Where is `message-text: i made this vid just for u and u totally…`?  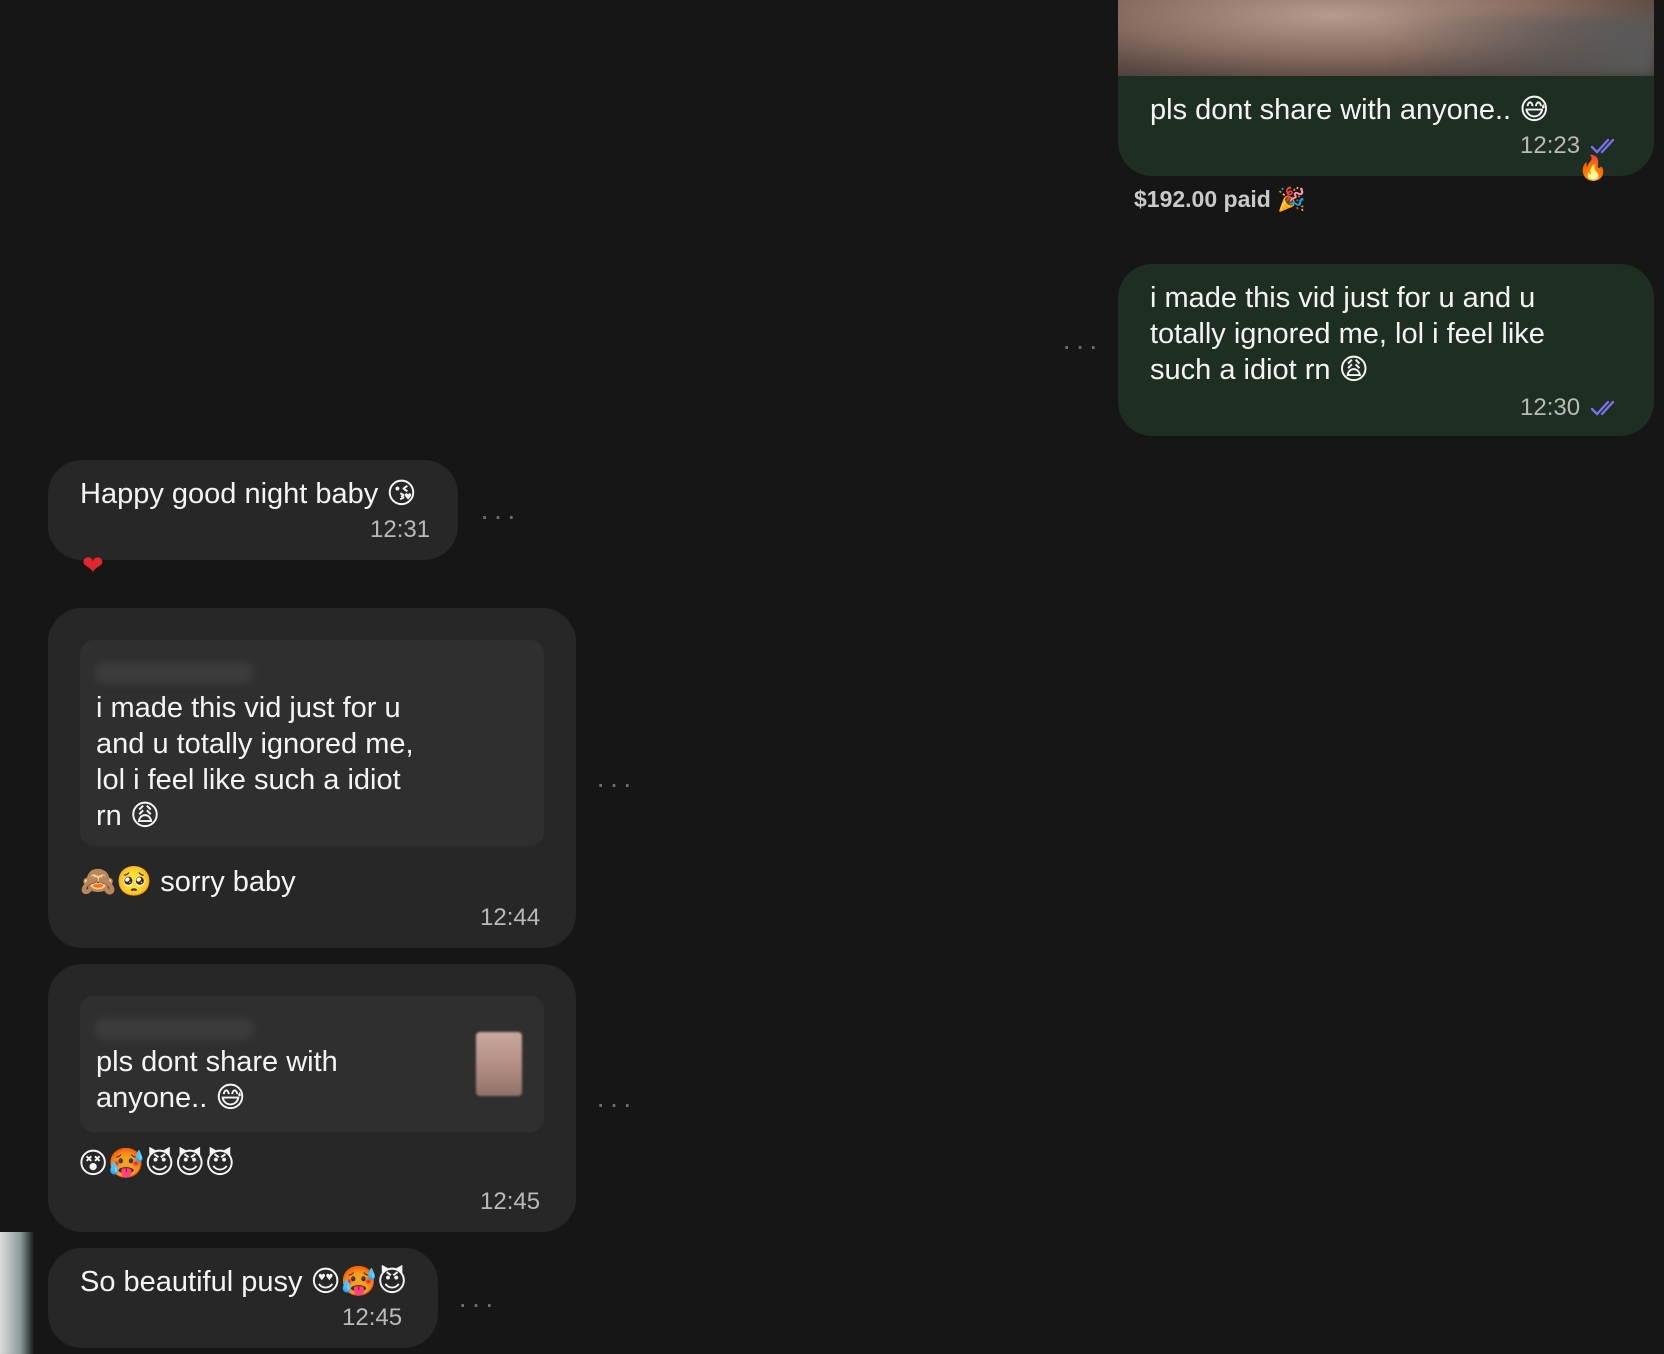
message-text: i made this vid just for u and u totally… is located at coordinates (1347, 334).